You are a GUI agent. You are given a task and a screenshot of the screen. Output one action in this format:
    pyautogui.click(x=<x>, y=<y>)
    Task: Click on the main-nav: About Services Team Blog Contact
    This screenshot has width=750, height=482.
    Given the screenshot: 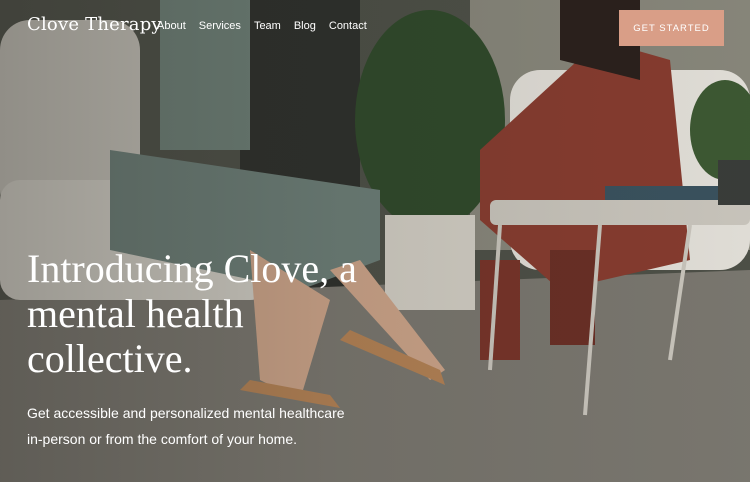 What is the action you would take?
    pyautogui.click(x=262, y=26)
    